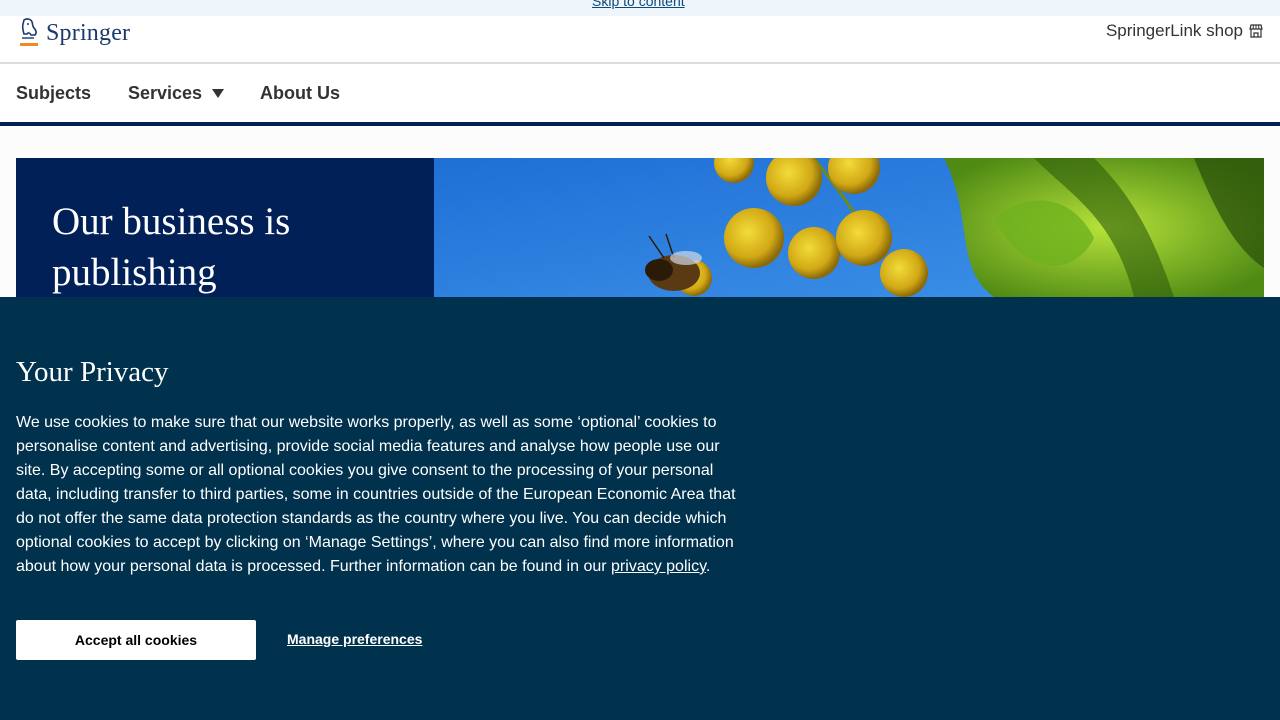  I want to click on nav-item-subjects: Subjects, so click(53, 93).